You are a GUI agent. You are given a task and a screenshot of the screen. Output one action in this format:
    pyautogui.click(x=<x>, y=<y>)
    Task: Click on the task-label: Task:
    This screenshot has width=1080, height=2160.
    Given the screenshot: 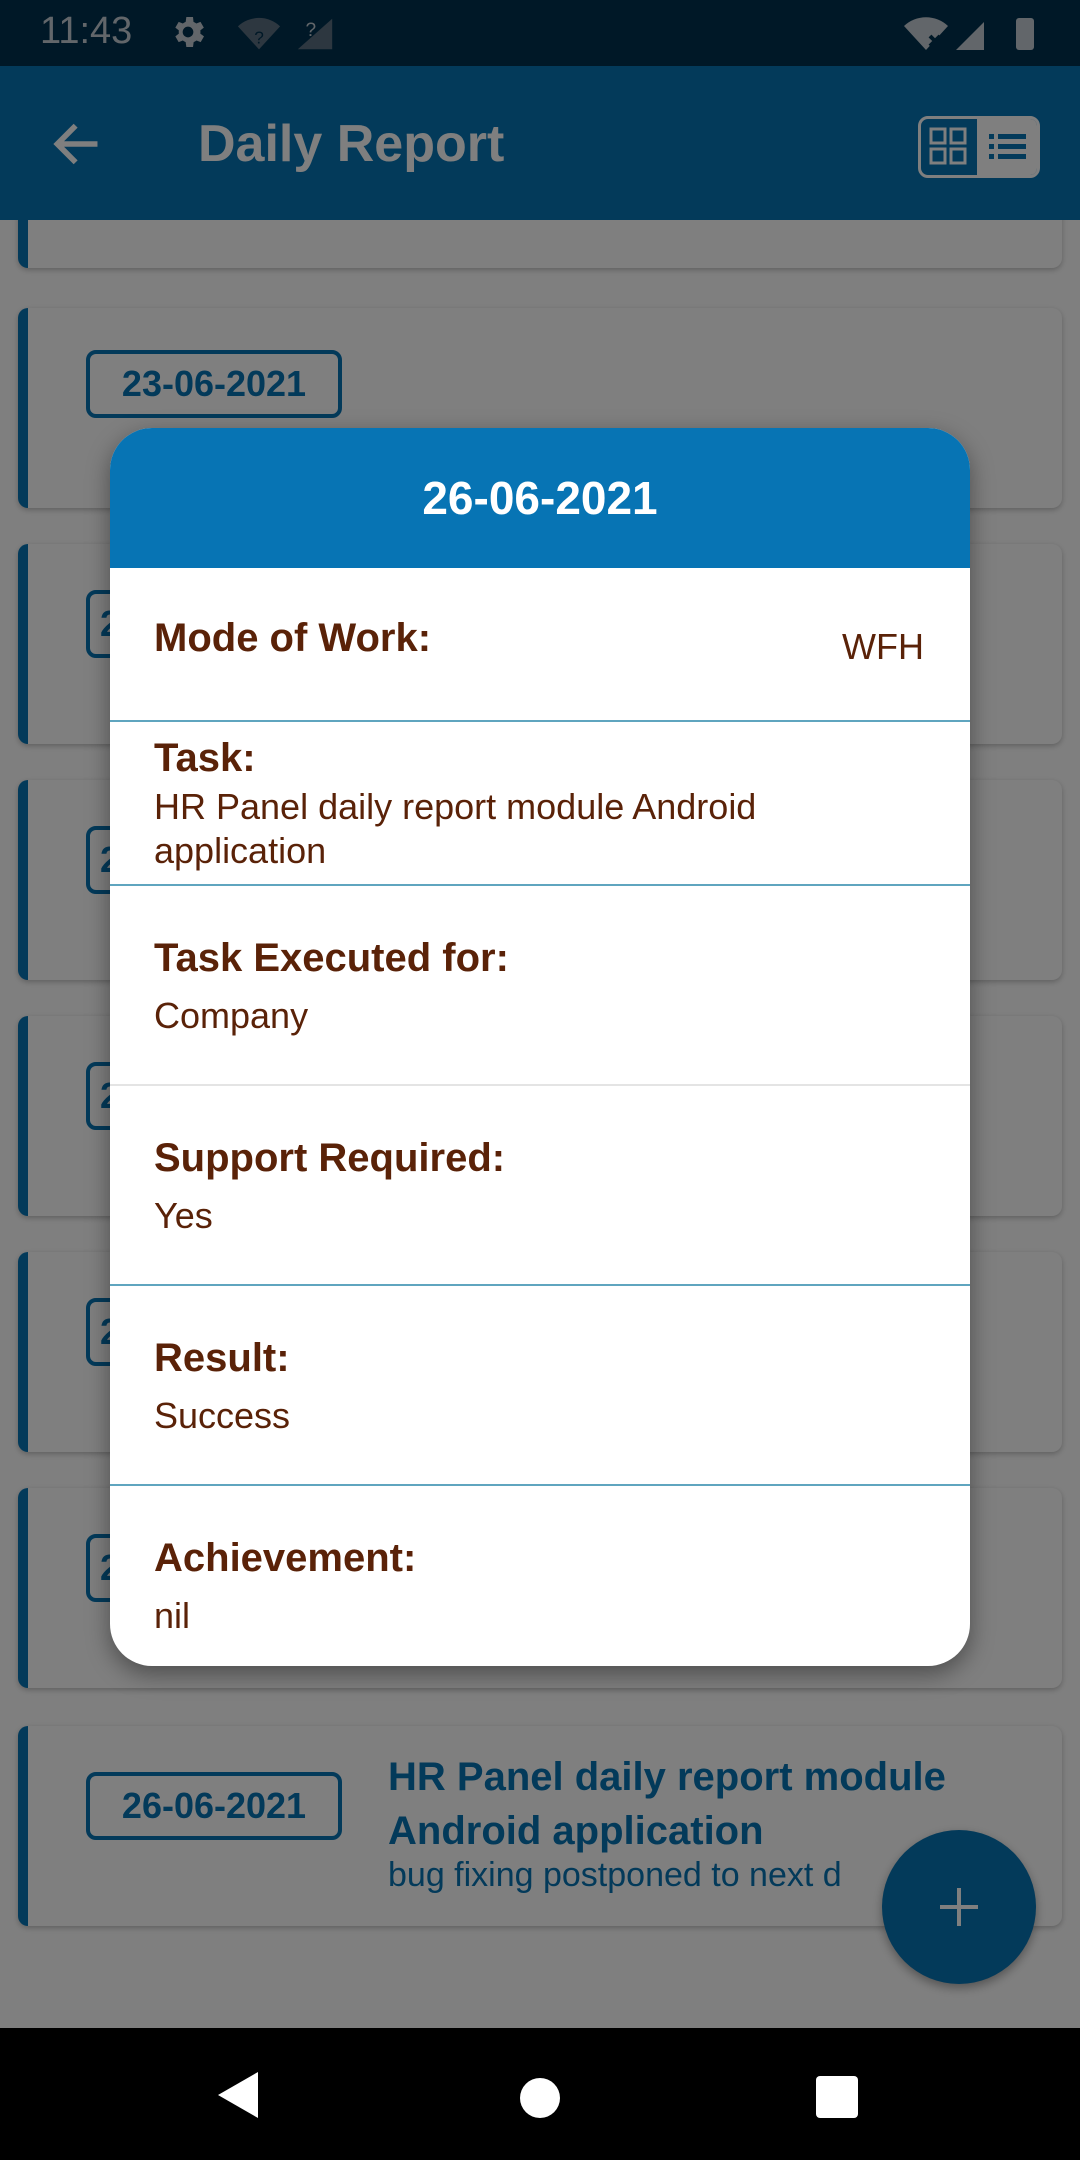 What is the action you would take?
    pyautogui.click(x=205, y=758)
    